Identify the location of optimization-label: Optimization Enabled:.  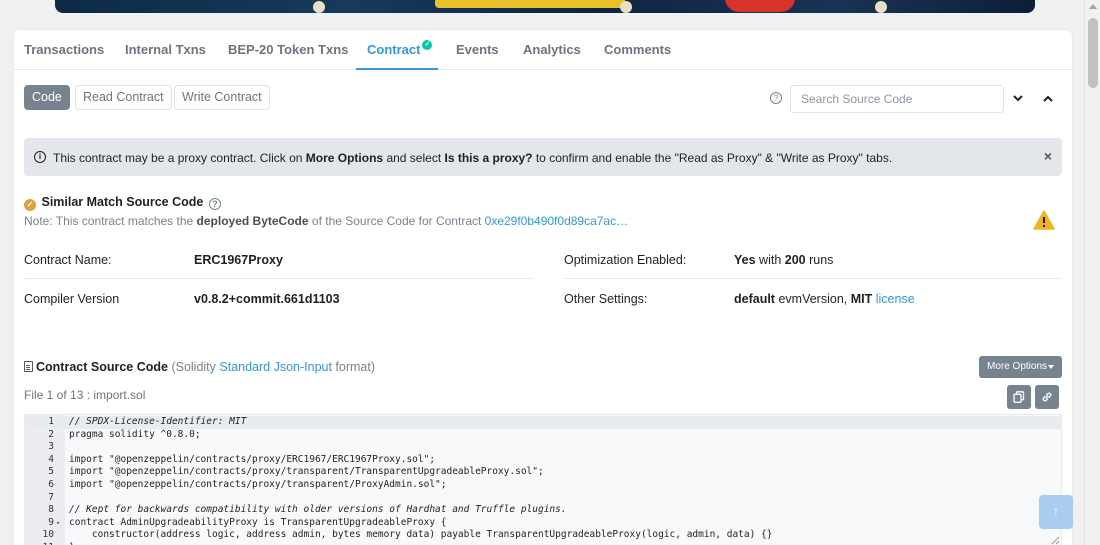
(625, 260).